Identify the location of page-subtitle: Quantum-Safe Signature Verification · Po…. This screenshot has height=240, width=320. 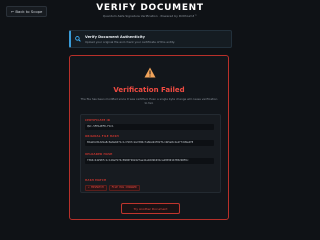
(150, 16).